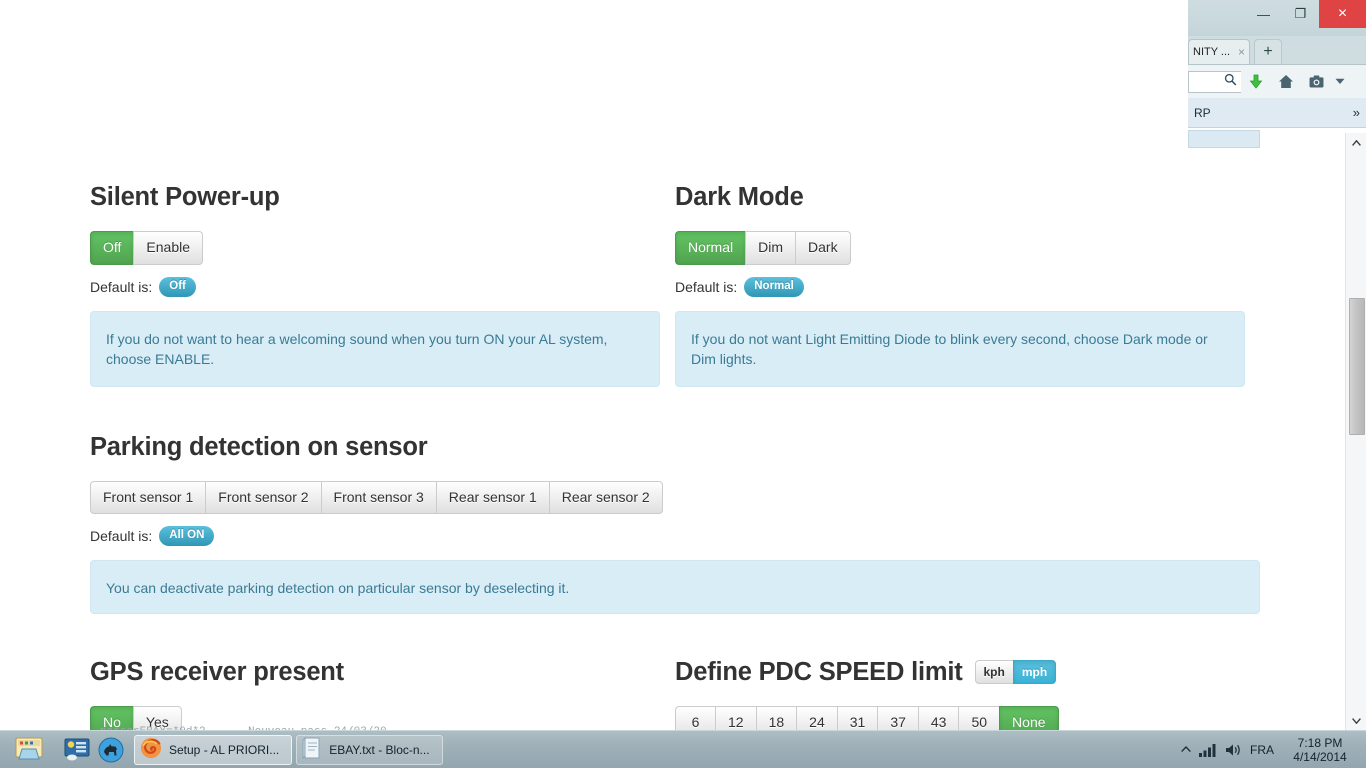 This screenshot has width=1366, height=768. Describe the element at coordinates (492, 497) in the screenshot. I see `parking-sensor-rear-1: Rear sensor 1` at that location.